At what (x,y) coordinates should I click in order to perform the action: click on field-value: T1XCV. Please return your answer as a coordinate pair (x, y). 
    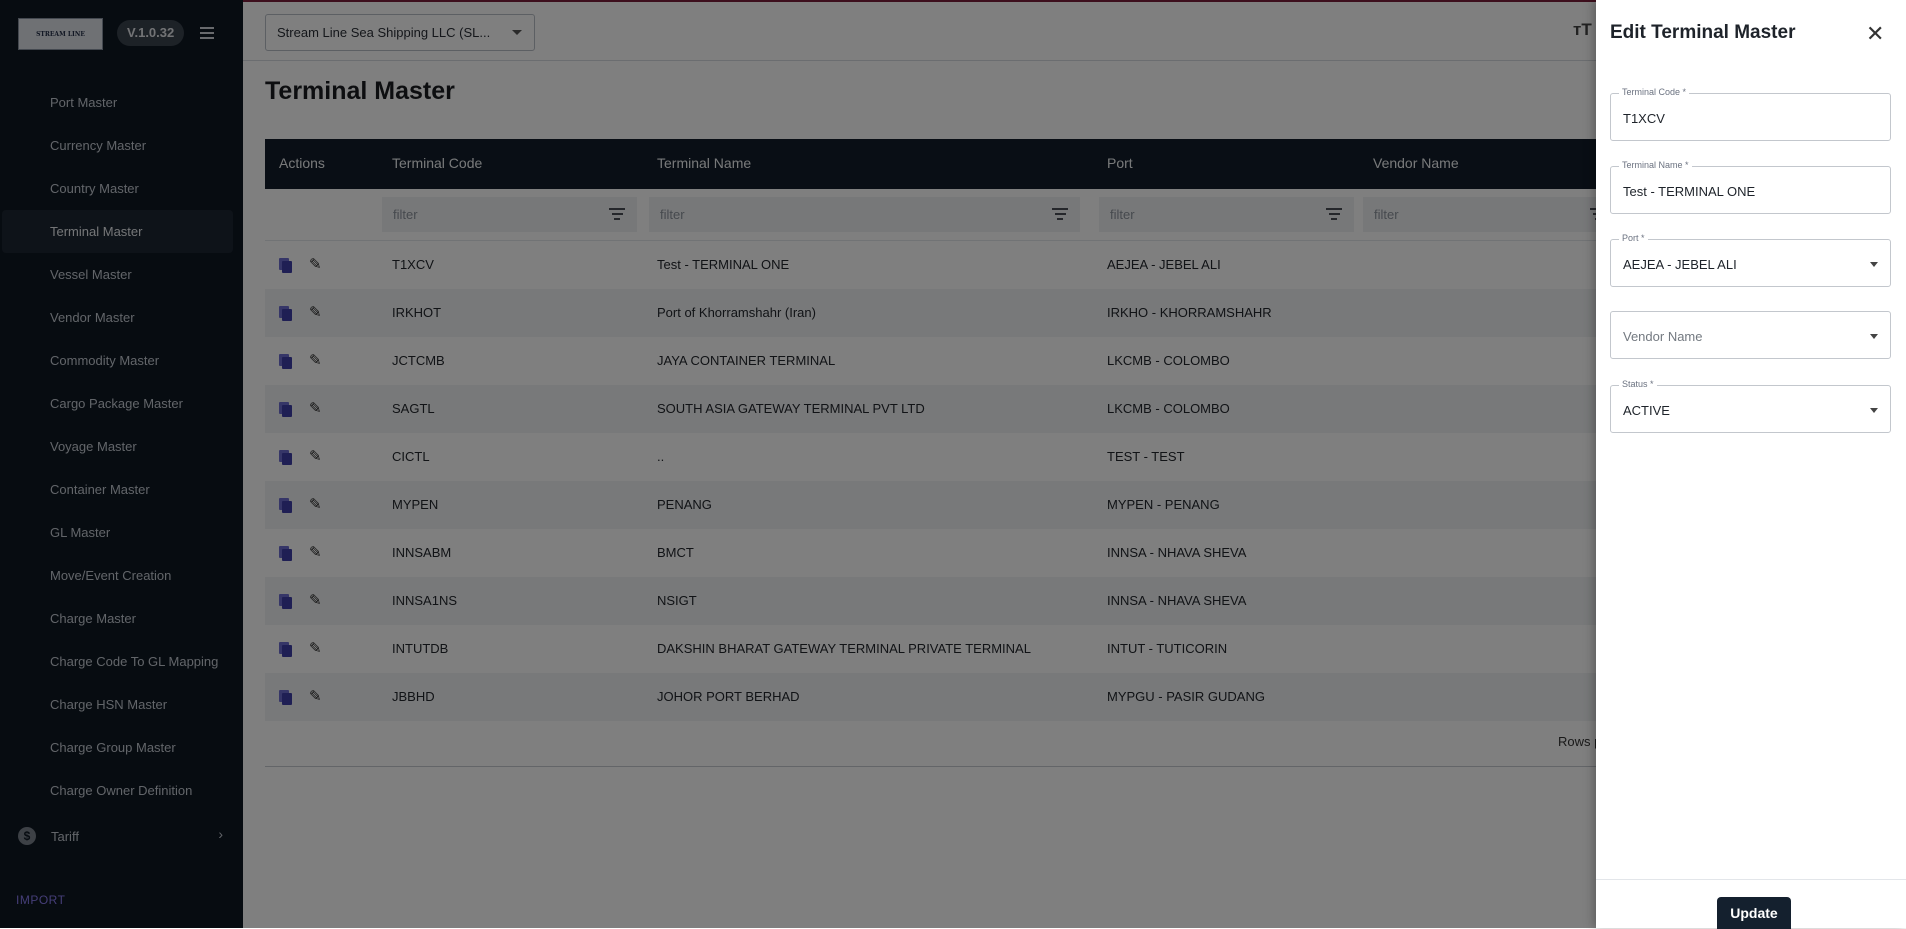
    Looking at the image, I should click on (1644, 118).